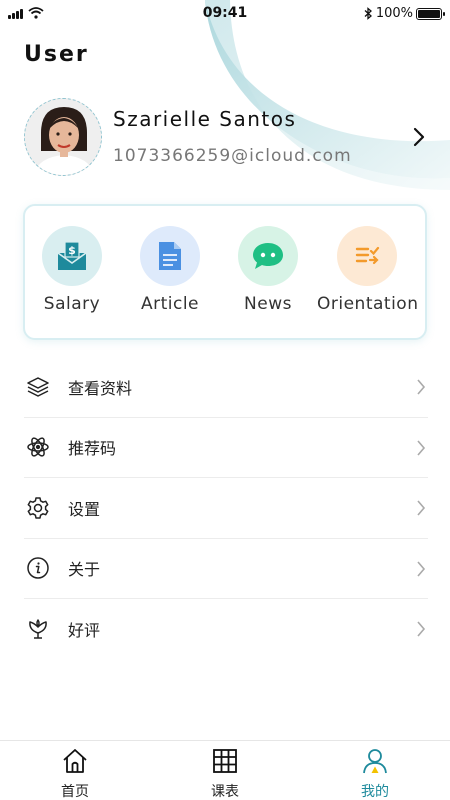 Image resolution: width=450 pixels, height=800 pixels. I want to click on status-right: 100%, so click(404, 13).